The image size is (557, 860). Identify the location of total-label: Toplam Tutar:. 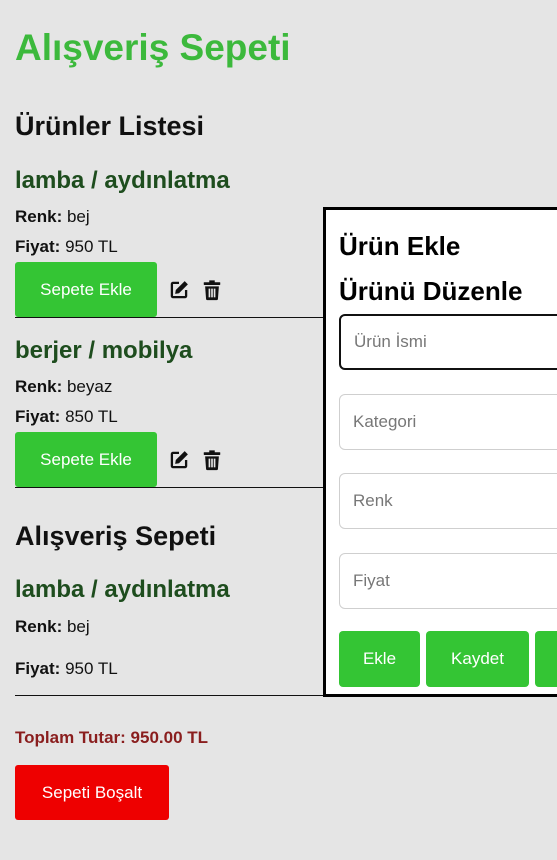
(70, 737).